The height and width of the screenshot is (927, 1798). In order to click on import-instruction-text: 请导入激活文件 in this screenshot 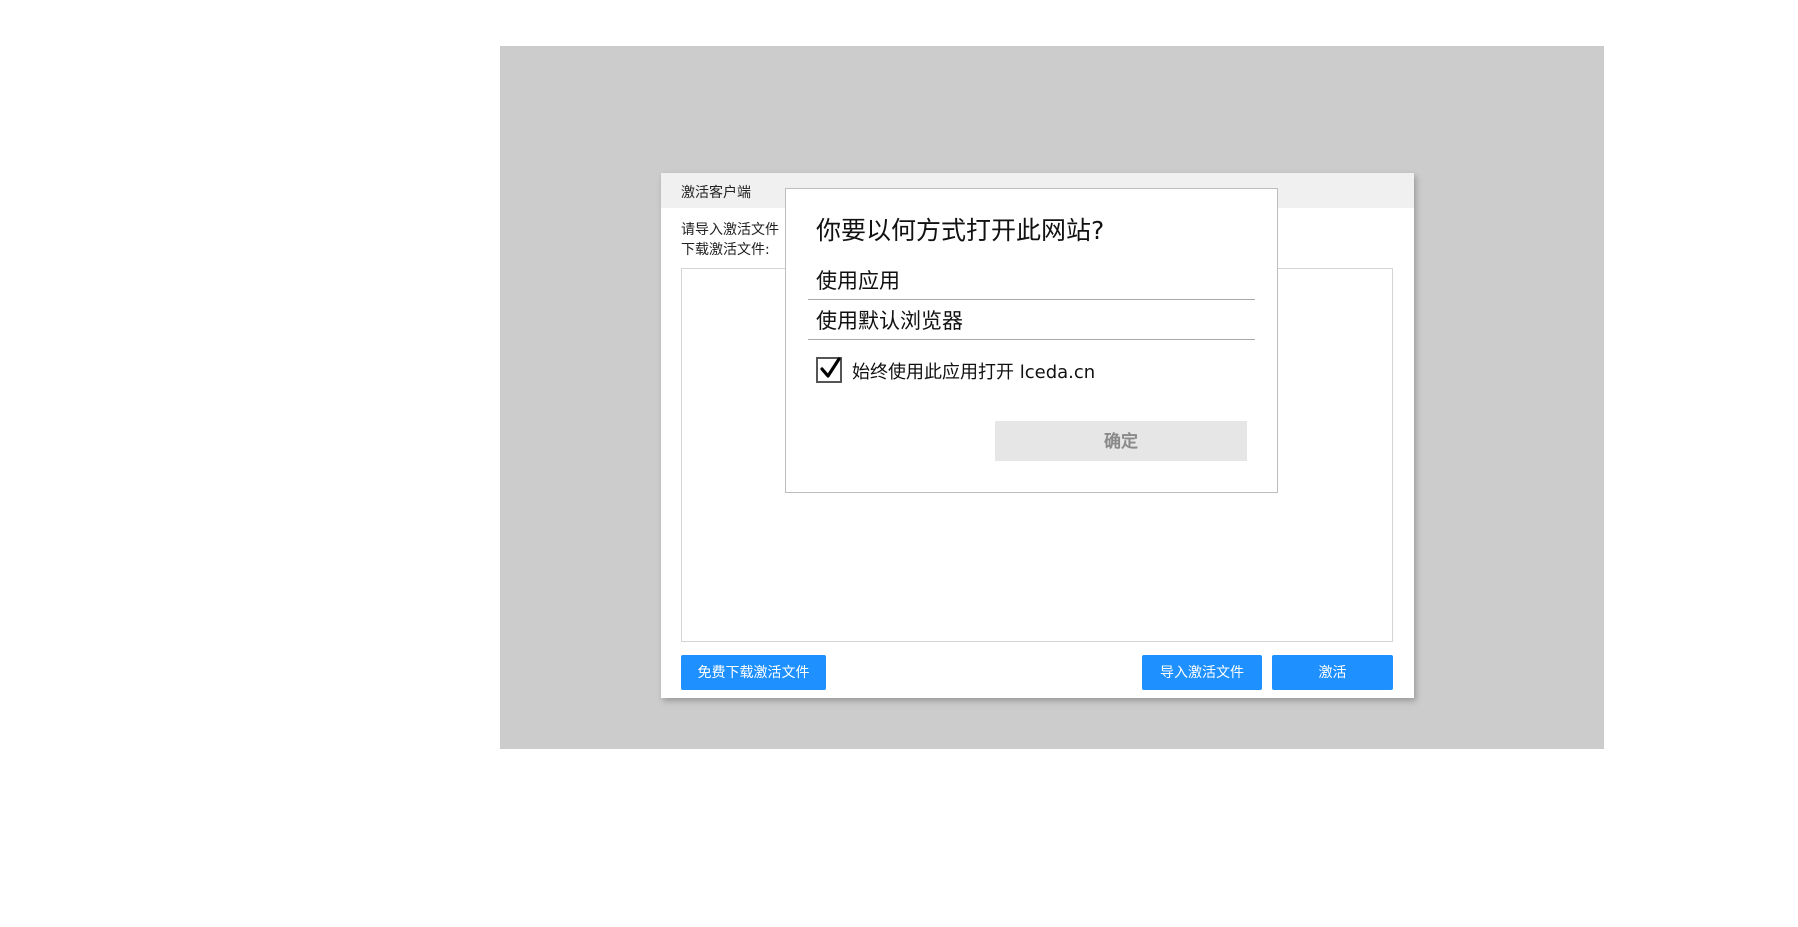, I will do `click(730, 230)`.